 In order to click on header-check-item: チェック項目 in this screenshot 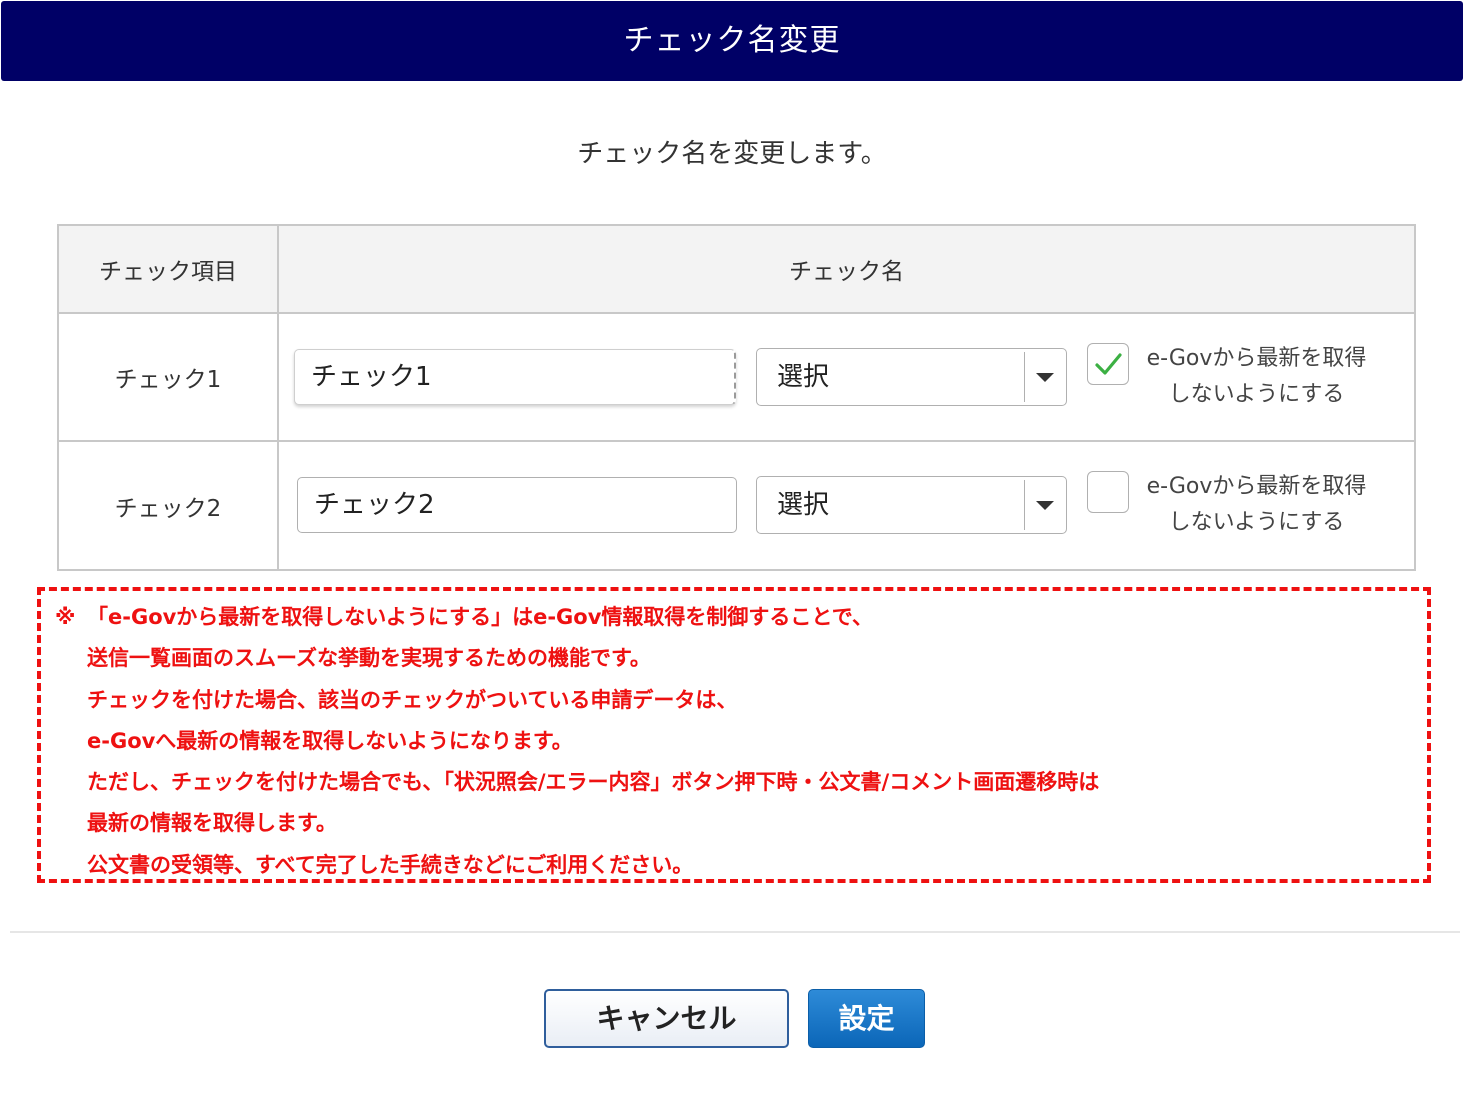, I will do `click(168, 269)`.